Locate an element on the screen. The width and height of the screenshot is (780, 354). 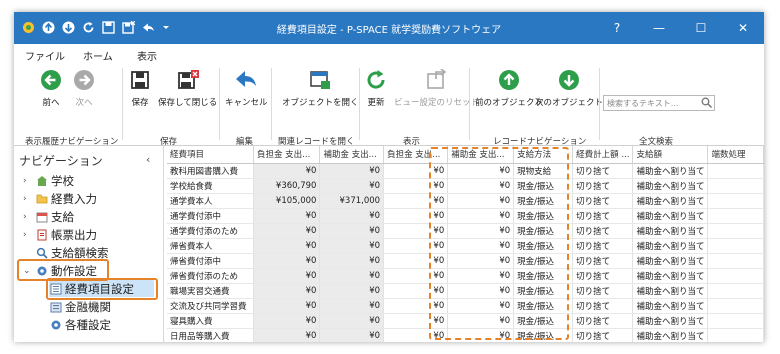
table-cell: ¥105,000 is located at coordinates (287, 201).